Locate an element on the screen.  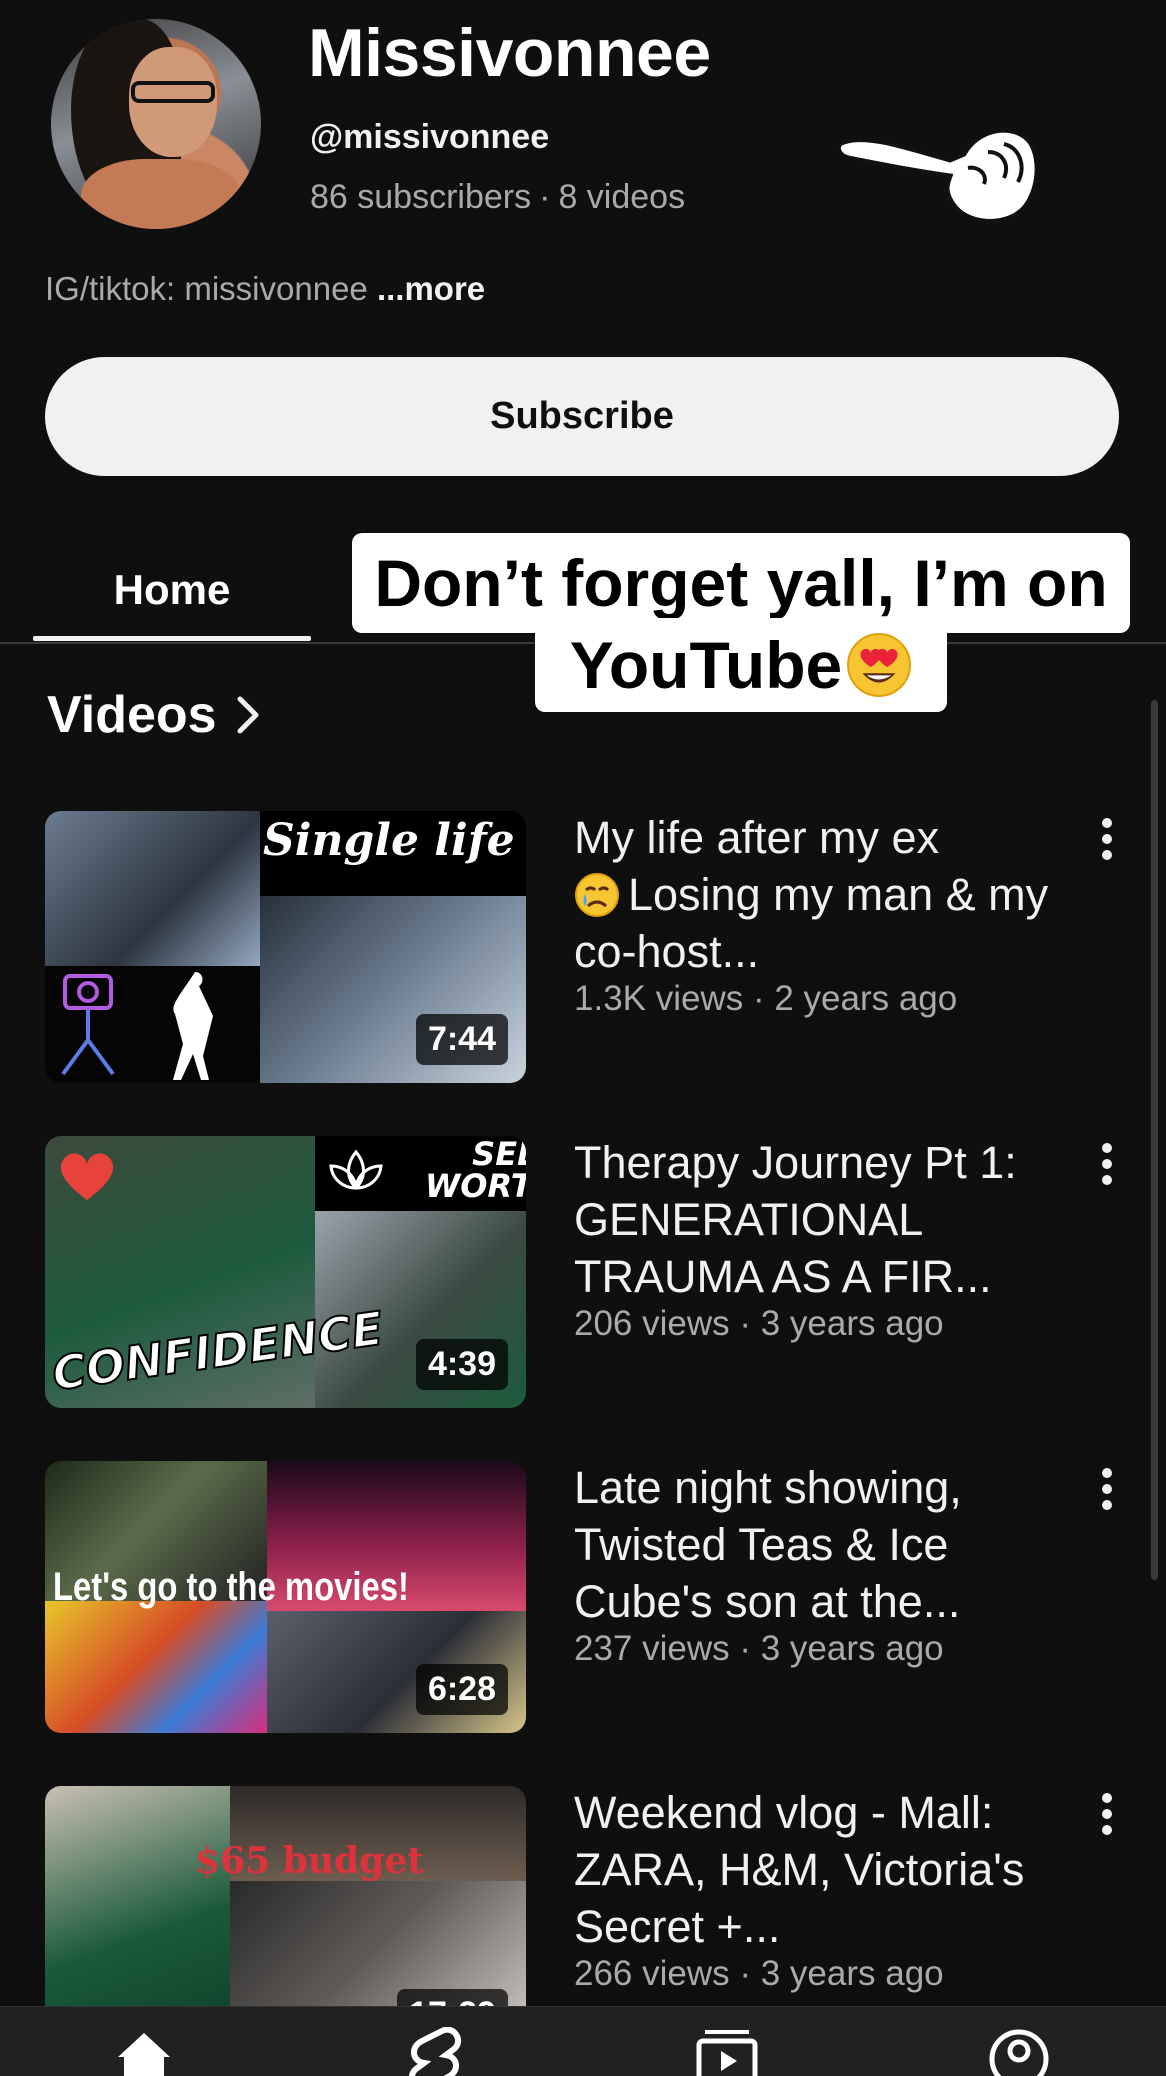
heart-eyes-emoji-icon is located at coordinates (879, 665).